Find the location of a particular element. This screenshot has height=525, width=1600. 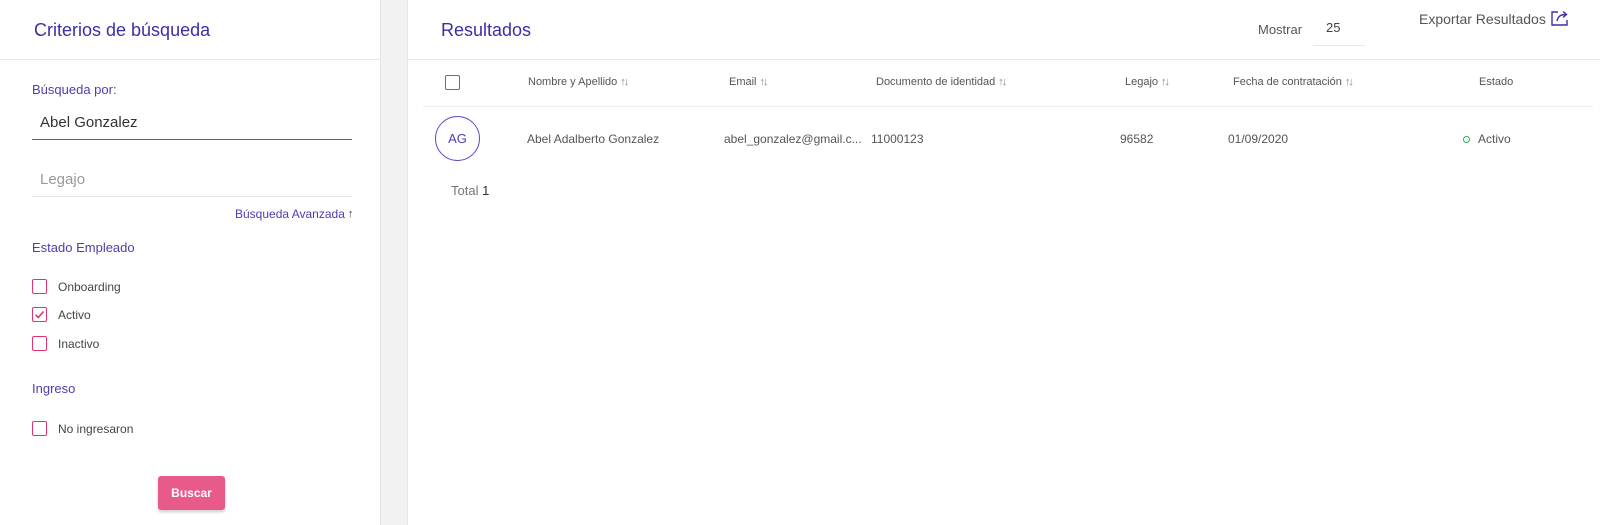

checkbox-label: Activo is located at coordinates (74, 314).